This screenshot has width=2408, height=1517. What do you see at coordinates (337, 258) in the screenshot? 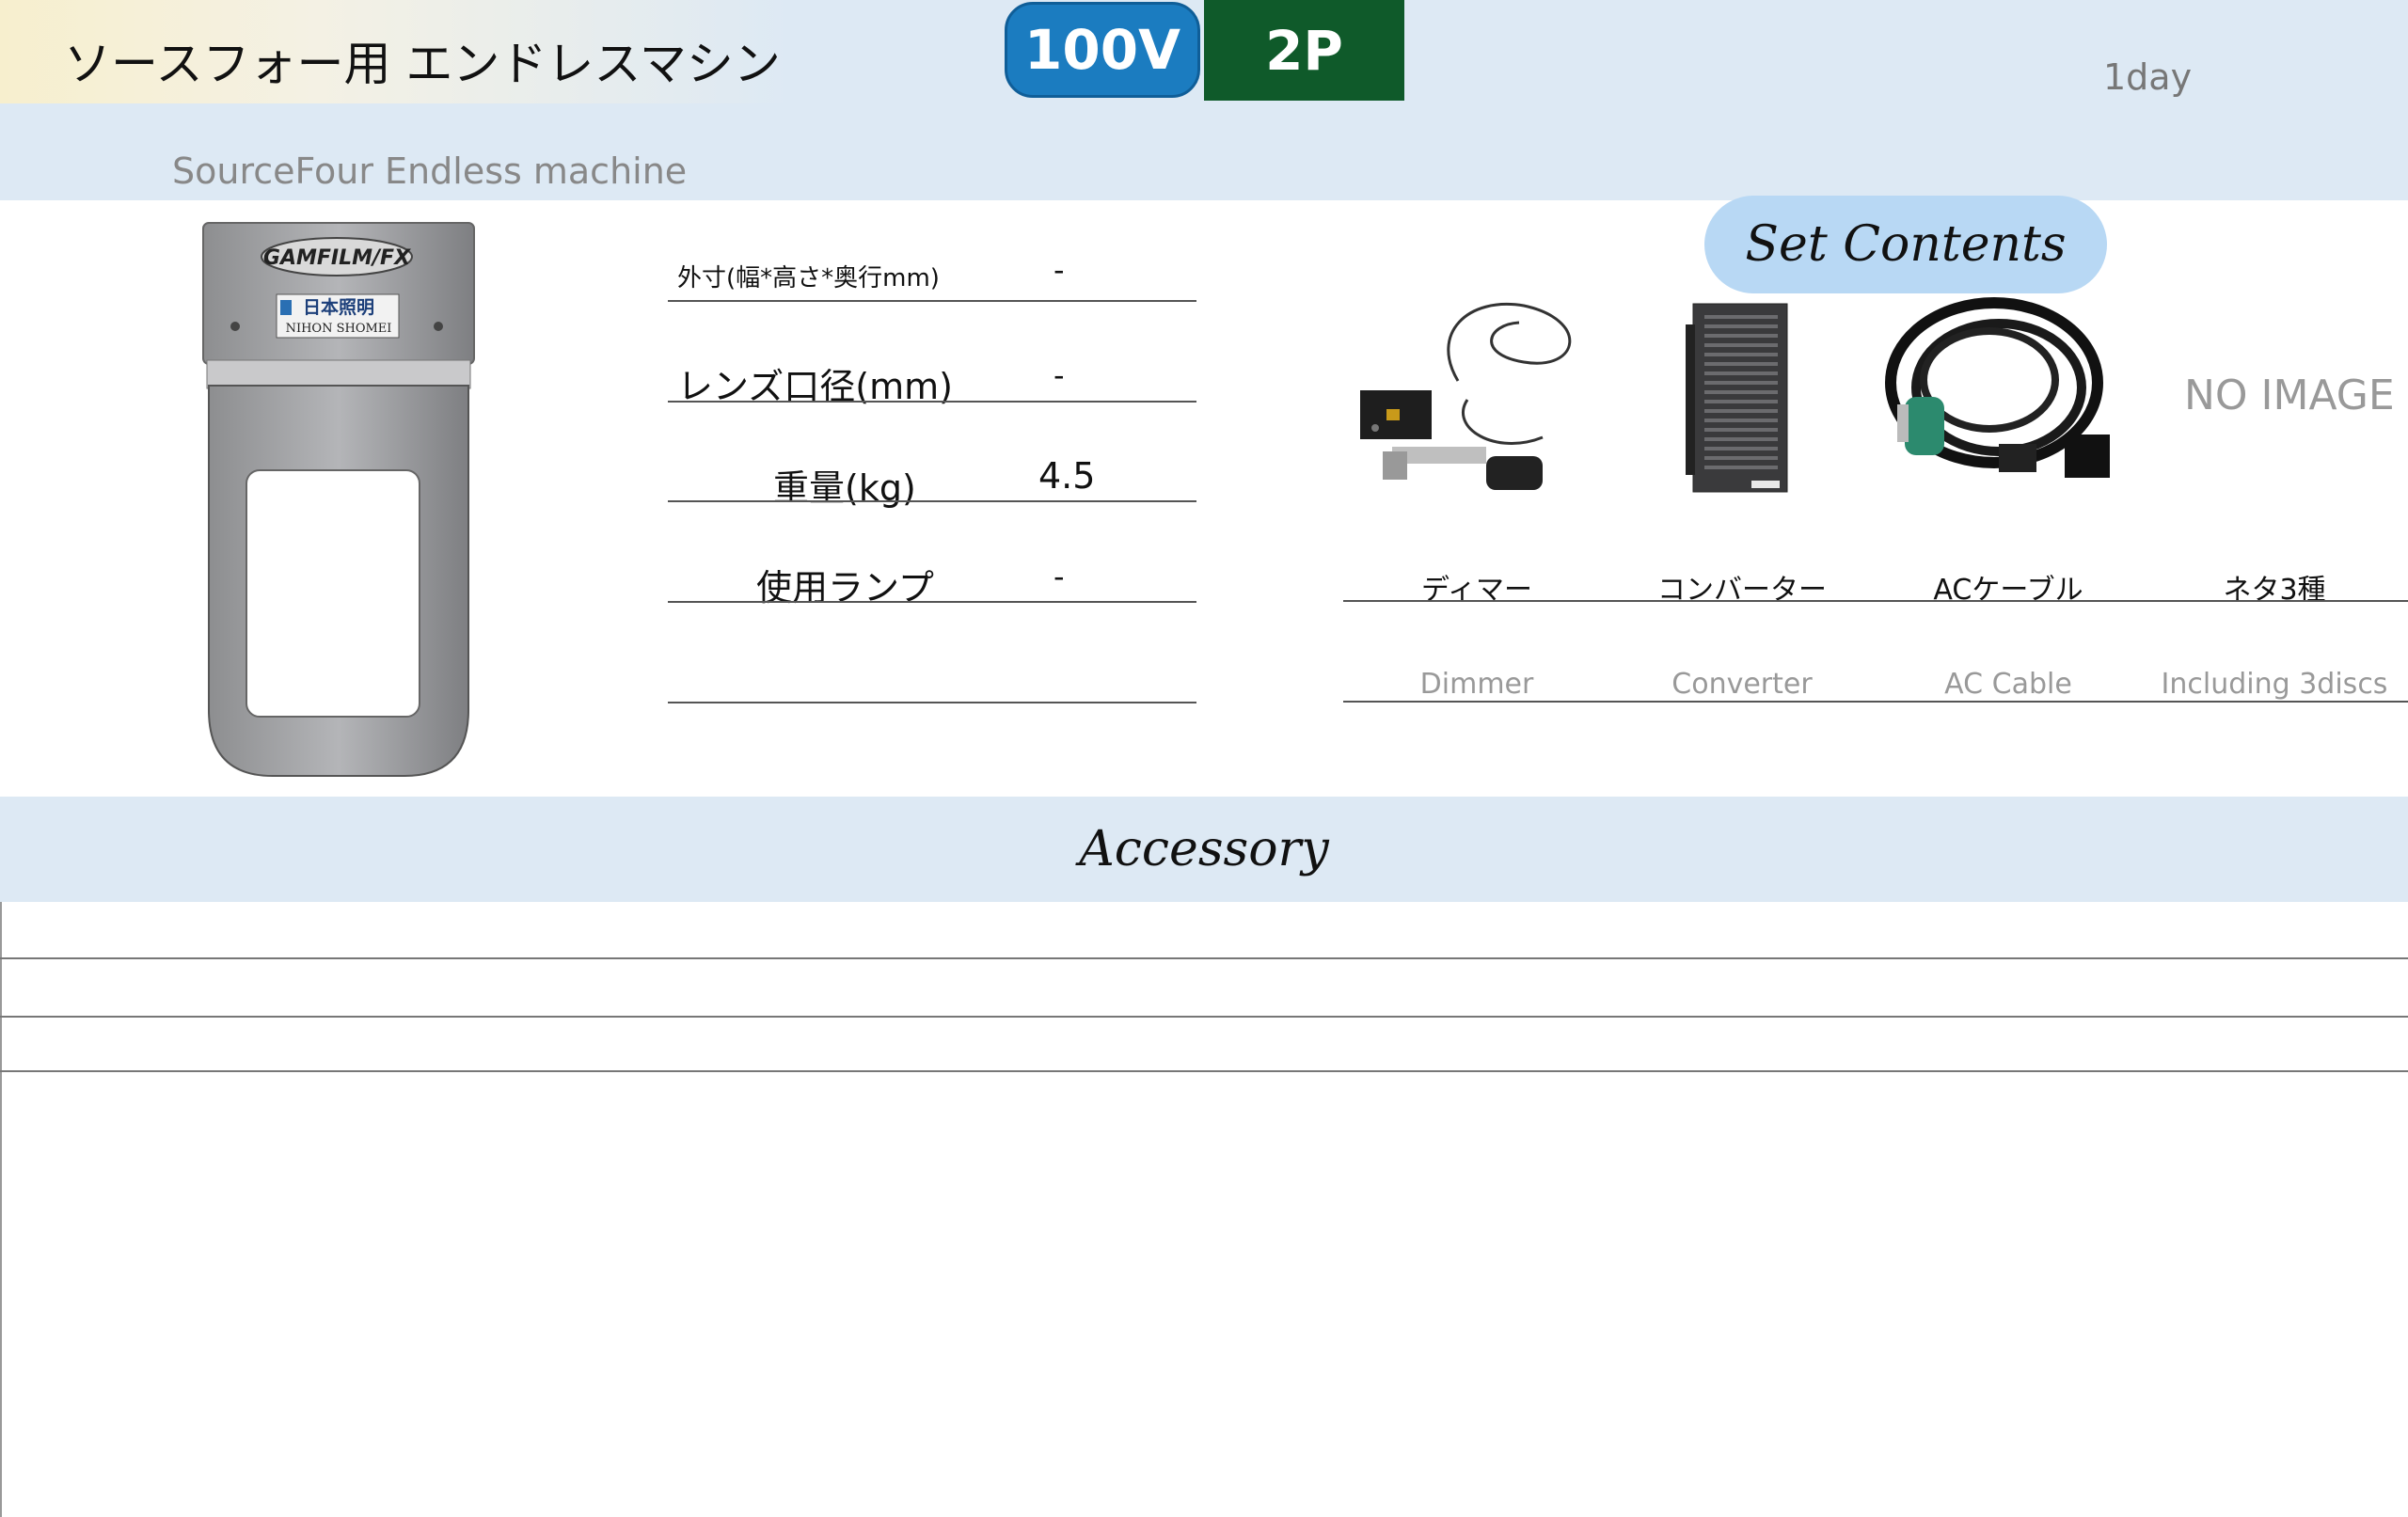
I see `brand-logo: GAMFILM/FX` at bounding box center [337, 258].